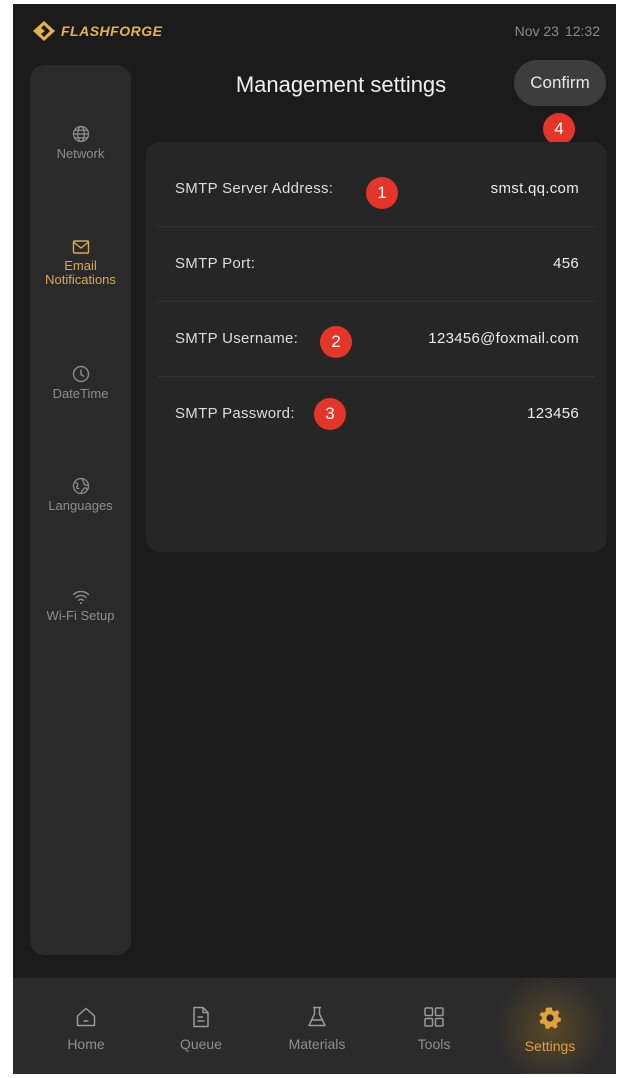 This screenshot has height=1078, width=622. Describe the element at coordinates (434, 1017) in the screenshot. I see `grid-icon` at that location.